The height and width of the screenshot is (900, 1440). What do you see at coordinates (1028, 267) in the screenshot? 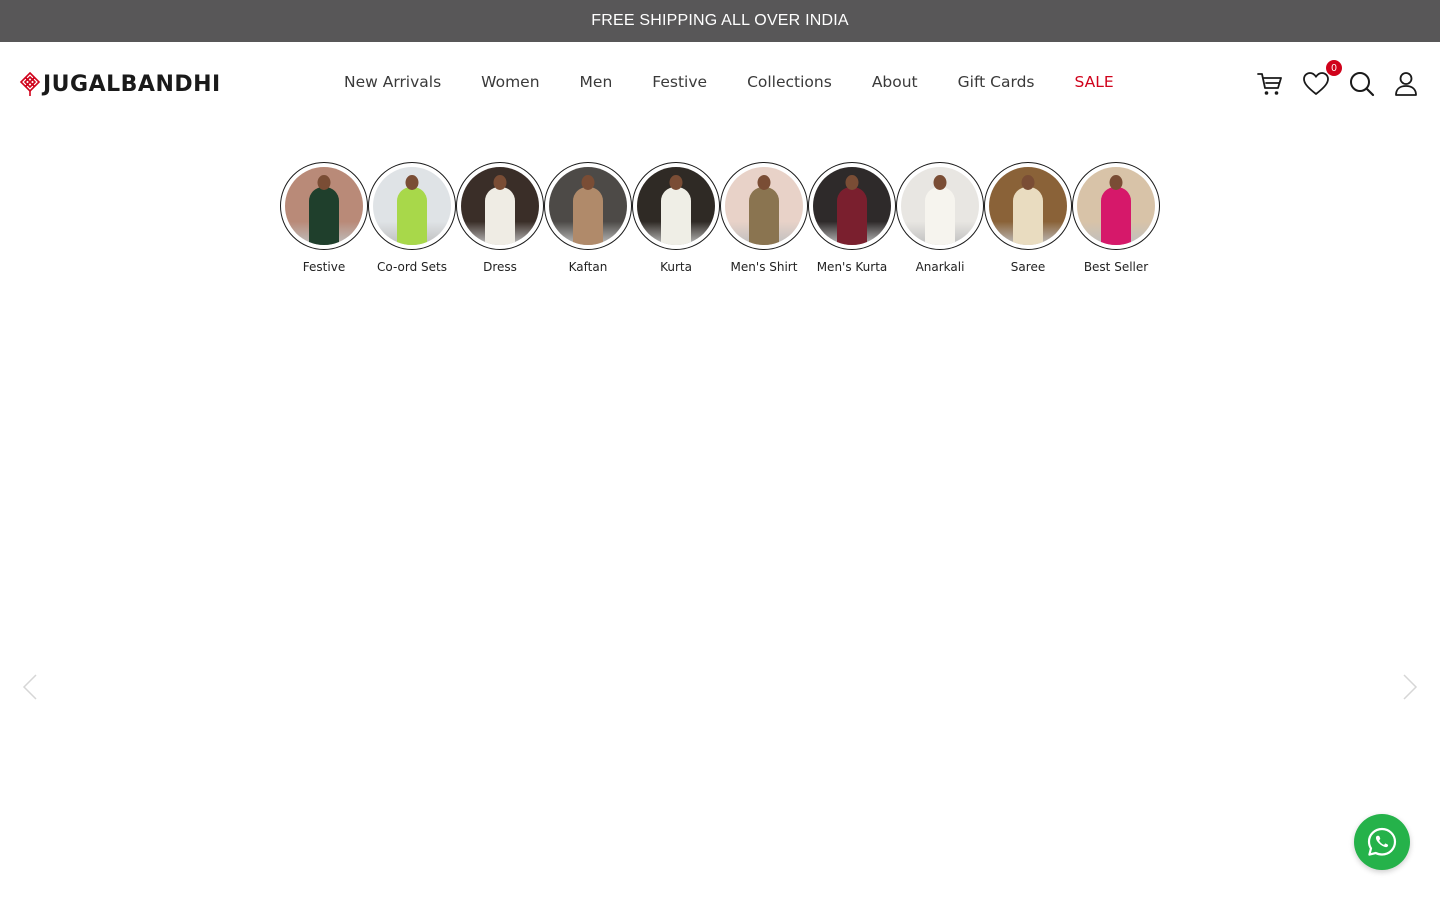
I see `category-label: Saree` at bounding box center [1028, 267].